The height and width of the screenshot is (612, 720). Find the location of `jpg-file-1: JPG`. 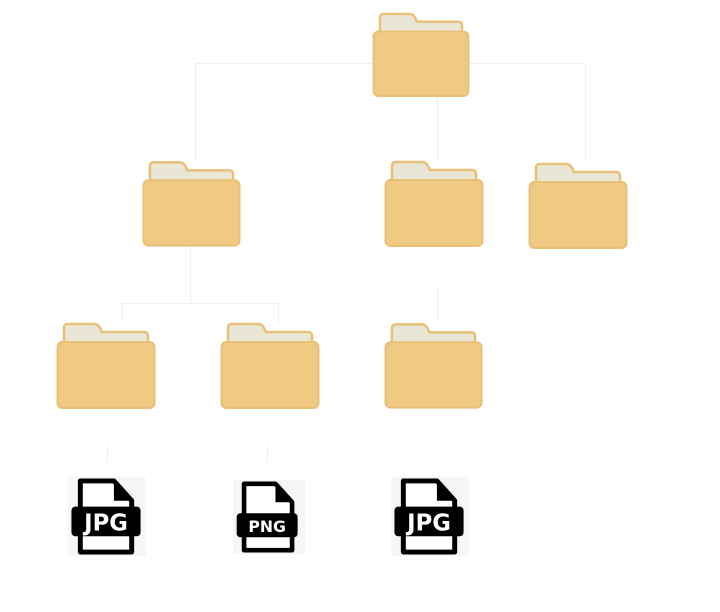

jpg-file-1: JPG is located at coordinates (107, 516).